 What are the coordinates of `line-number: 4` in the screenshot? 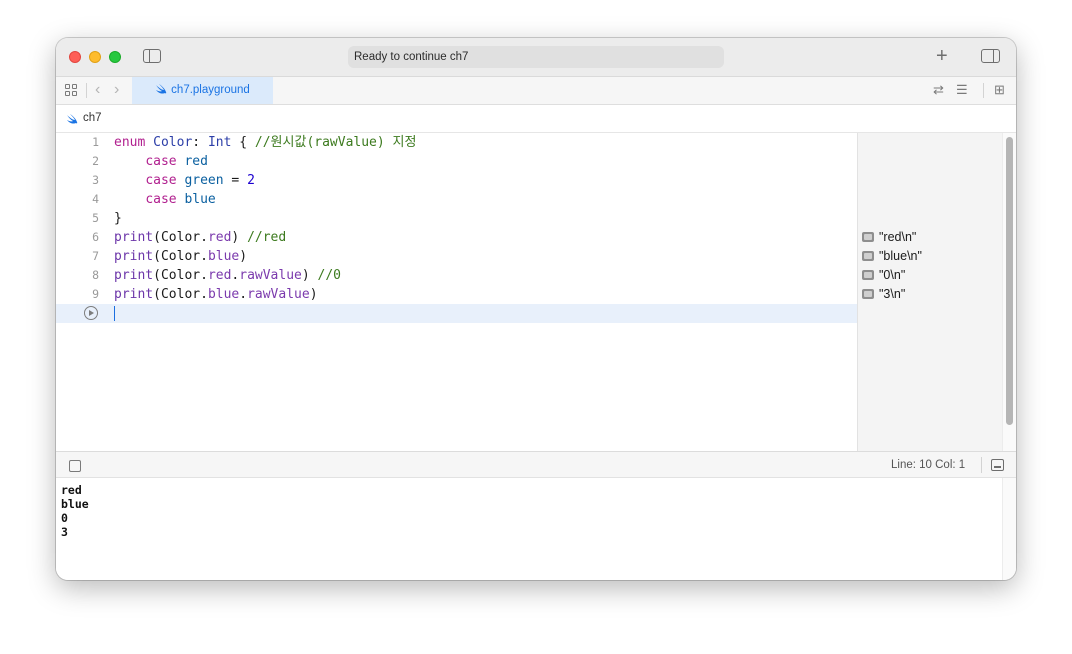 It's located at (95, 199).